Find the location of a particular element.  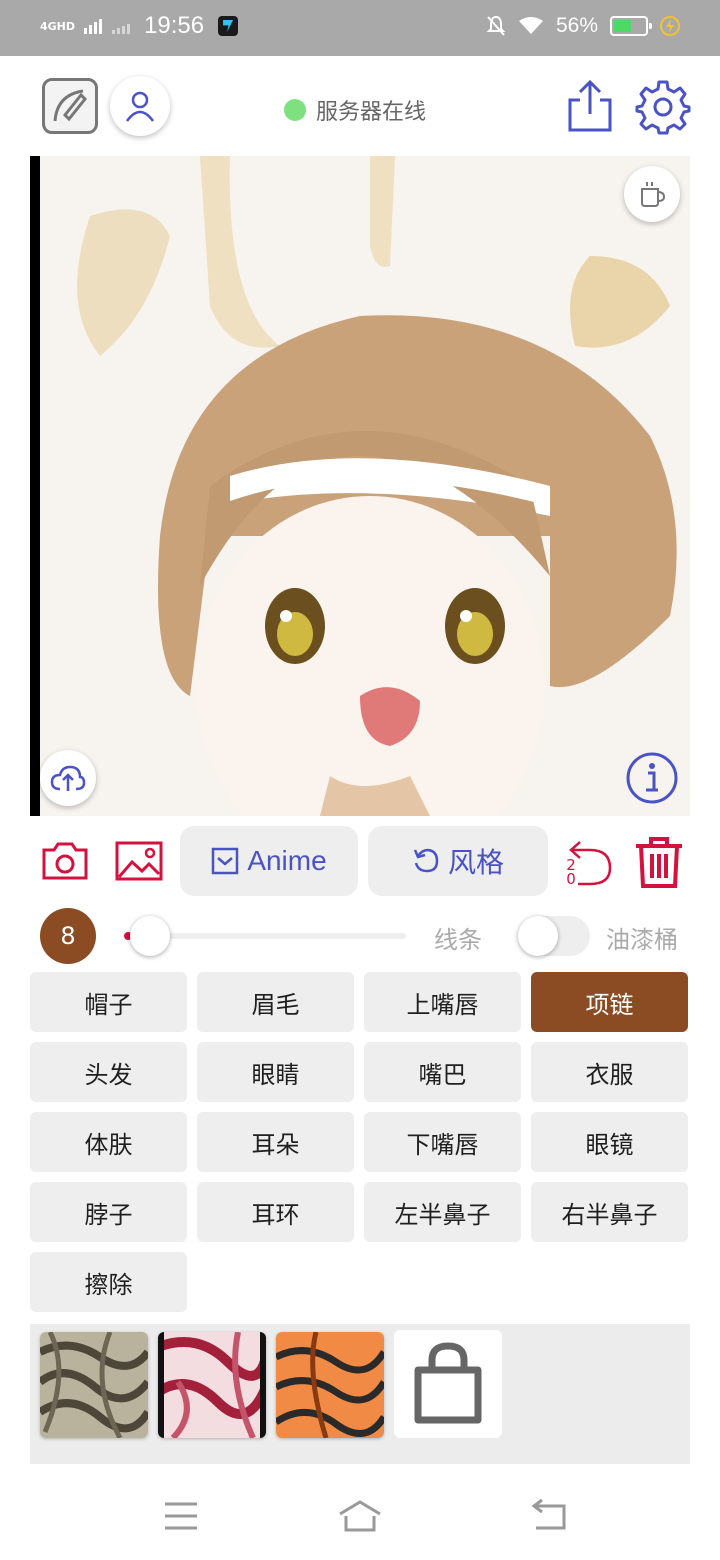

server-status-text: 服务器在线 is located at coordinates (371, 112).